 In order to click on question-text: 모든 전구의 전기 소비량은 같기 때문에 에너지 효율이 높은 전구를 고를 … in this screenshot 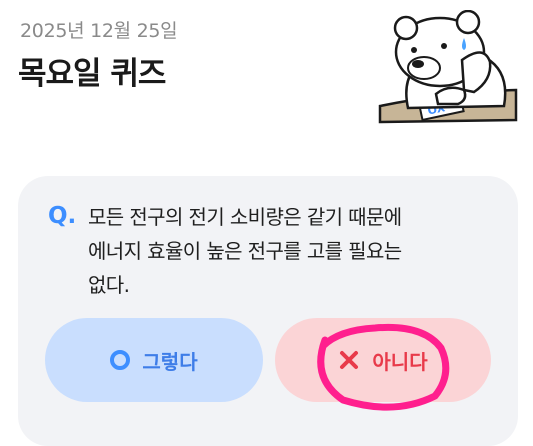, I will do `click(245, 251)`.